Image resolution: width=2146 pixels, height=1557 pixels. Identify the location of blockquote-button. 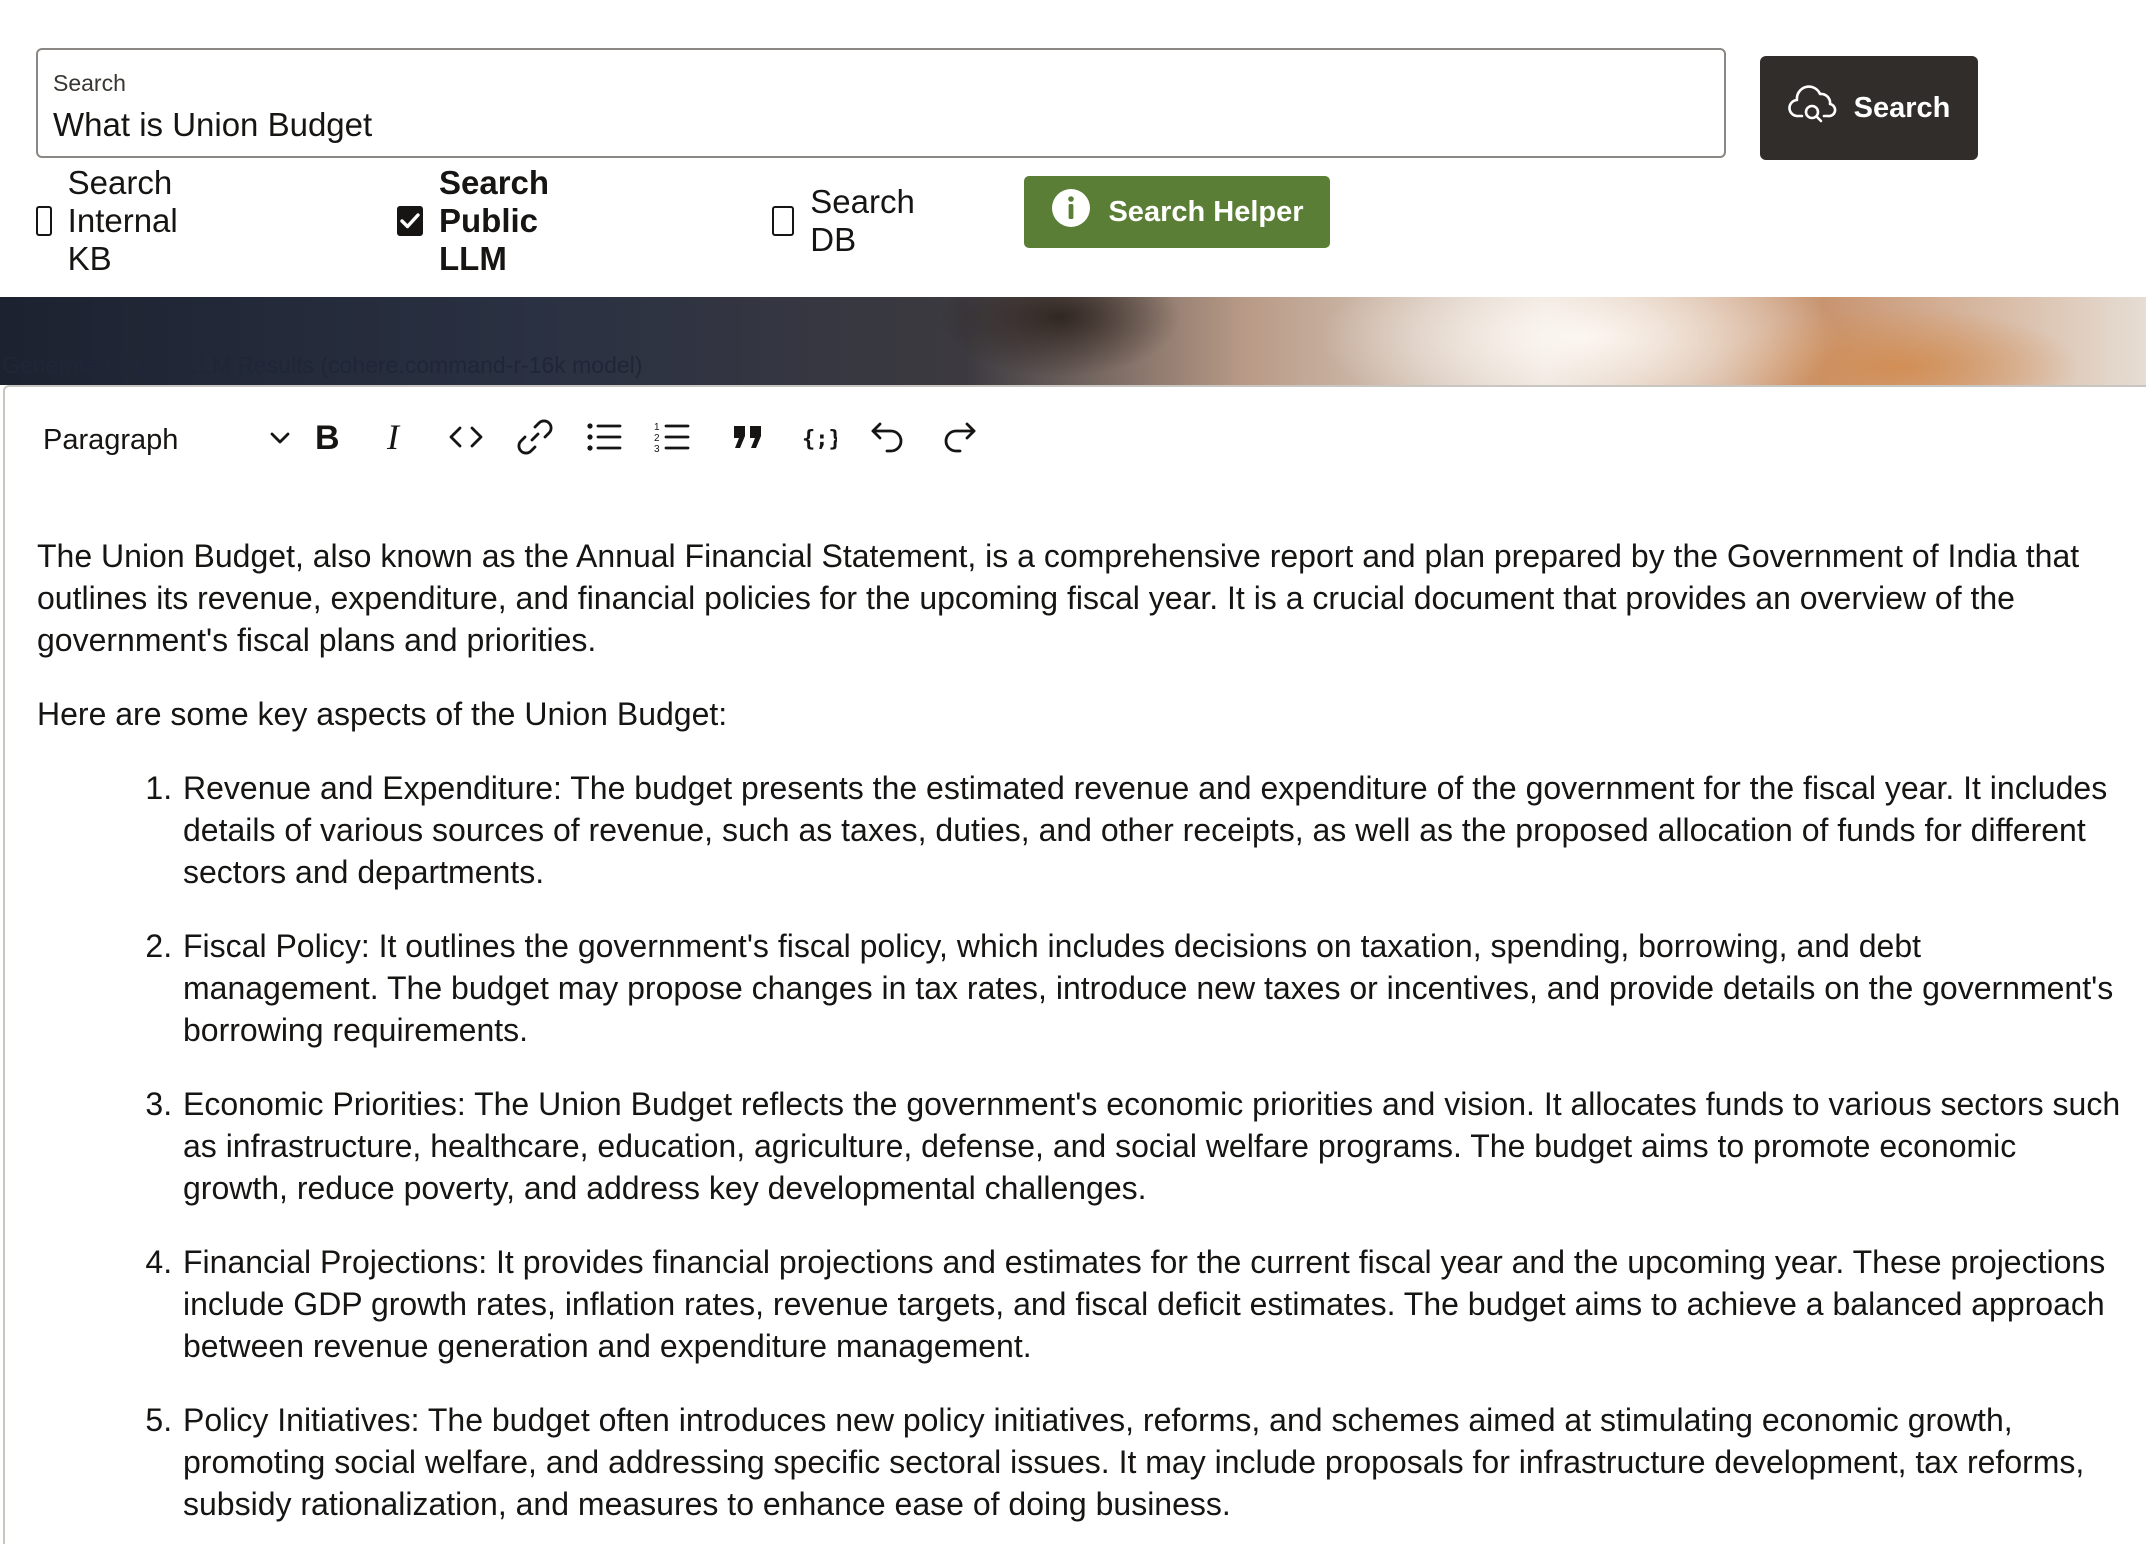
(748, 437).